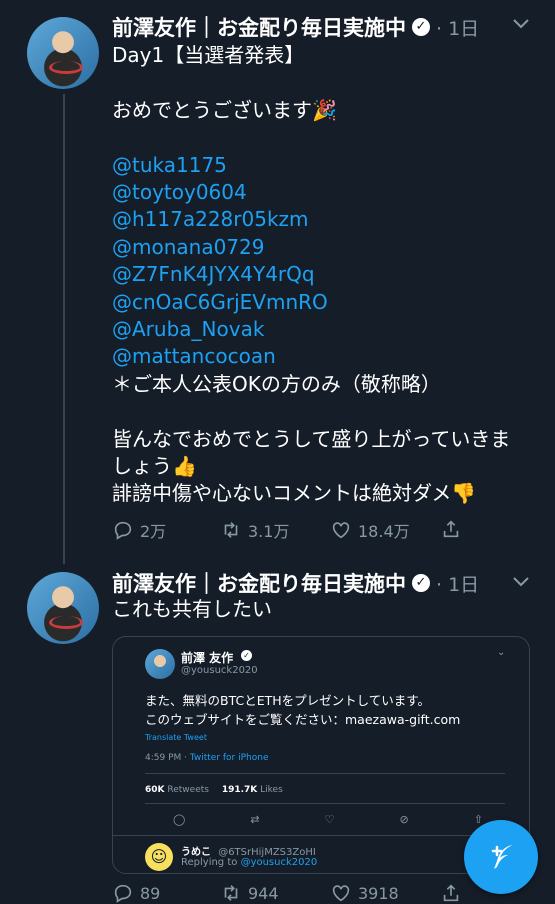 Image resolution: width=555 pixels, height=904 pixels. What do you see at coordinates (211, 862) in the screenshot?
I see `replying-label: Replying to` at bounding box center [211, 862].